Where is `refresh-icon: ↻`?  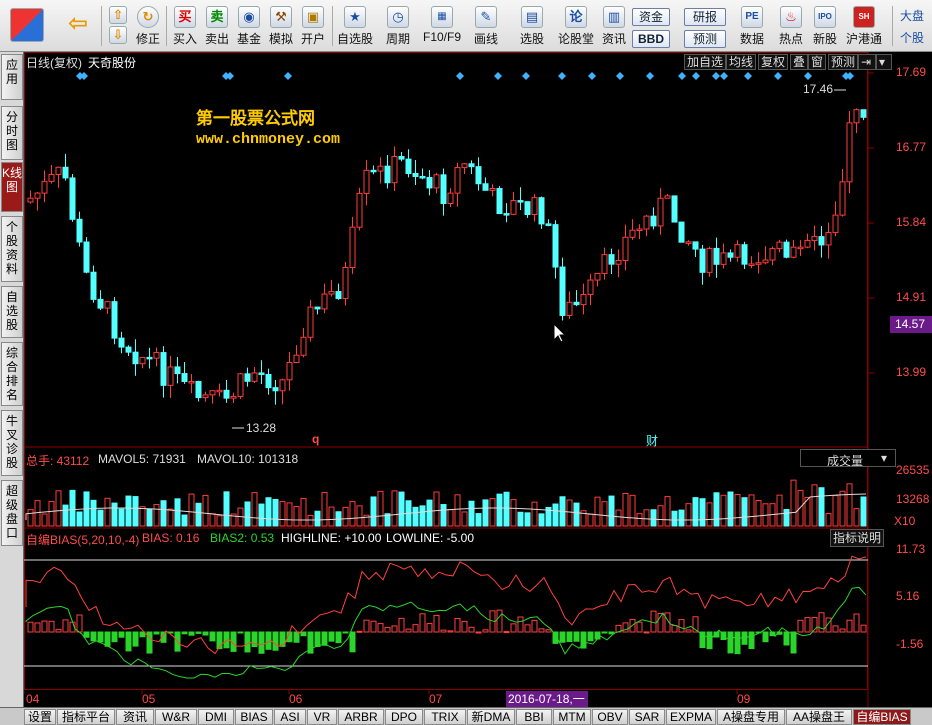 refresh-icon: ↻ is located at coordinates (148, 17).